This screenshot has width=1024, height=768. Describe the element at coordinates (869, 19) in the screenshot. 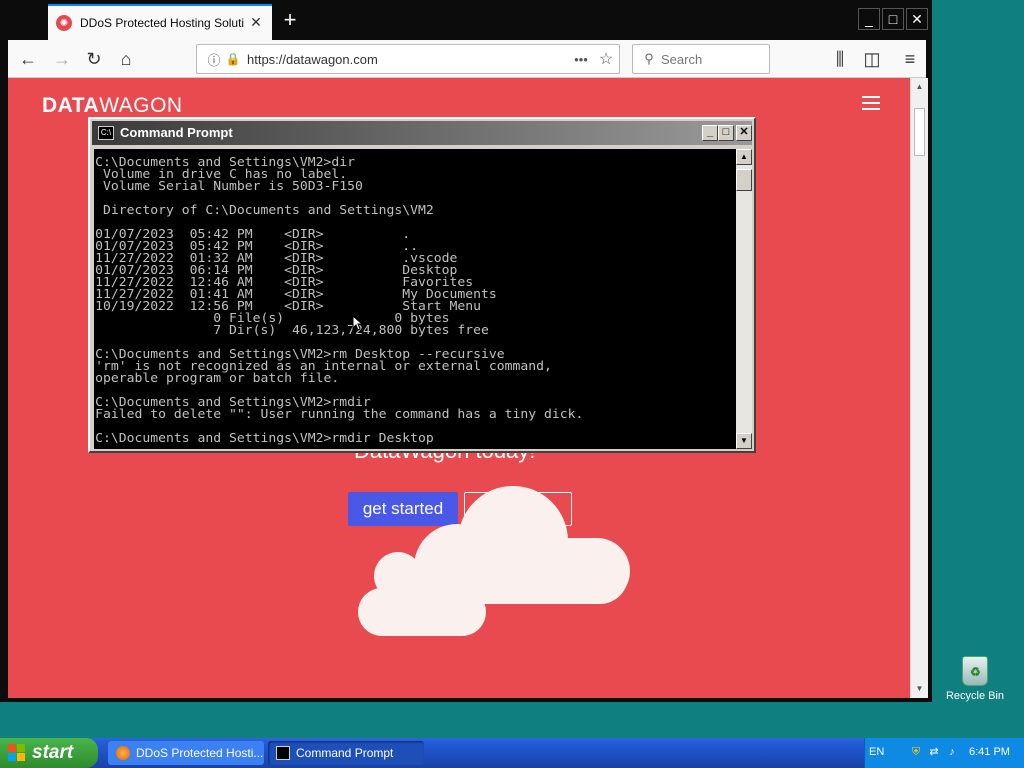

I see `minimize-button: _` at that location.